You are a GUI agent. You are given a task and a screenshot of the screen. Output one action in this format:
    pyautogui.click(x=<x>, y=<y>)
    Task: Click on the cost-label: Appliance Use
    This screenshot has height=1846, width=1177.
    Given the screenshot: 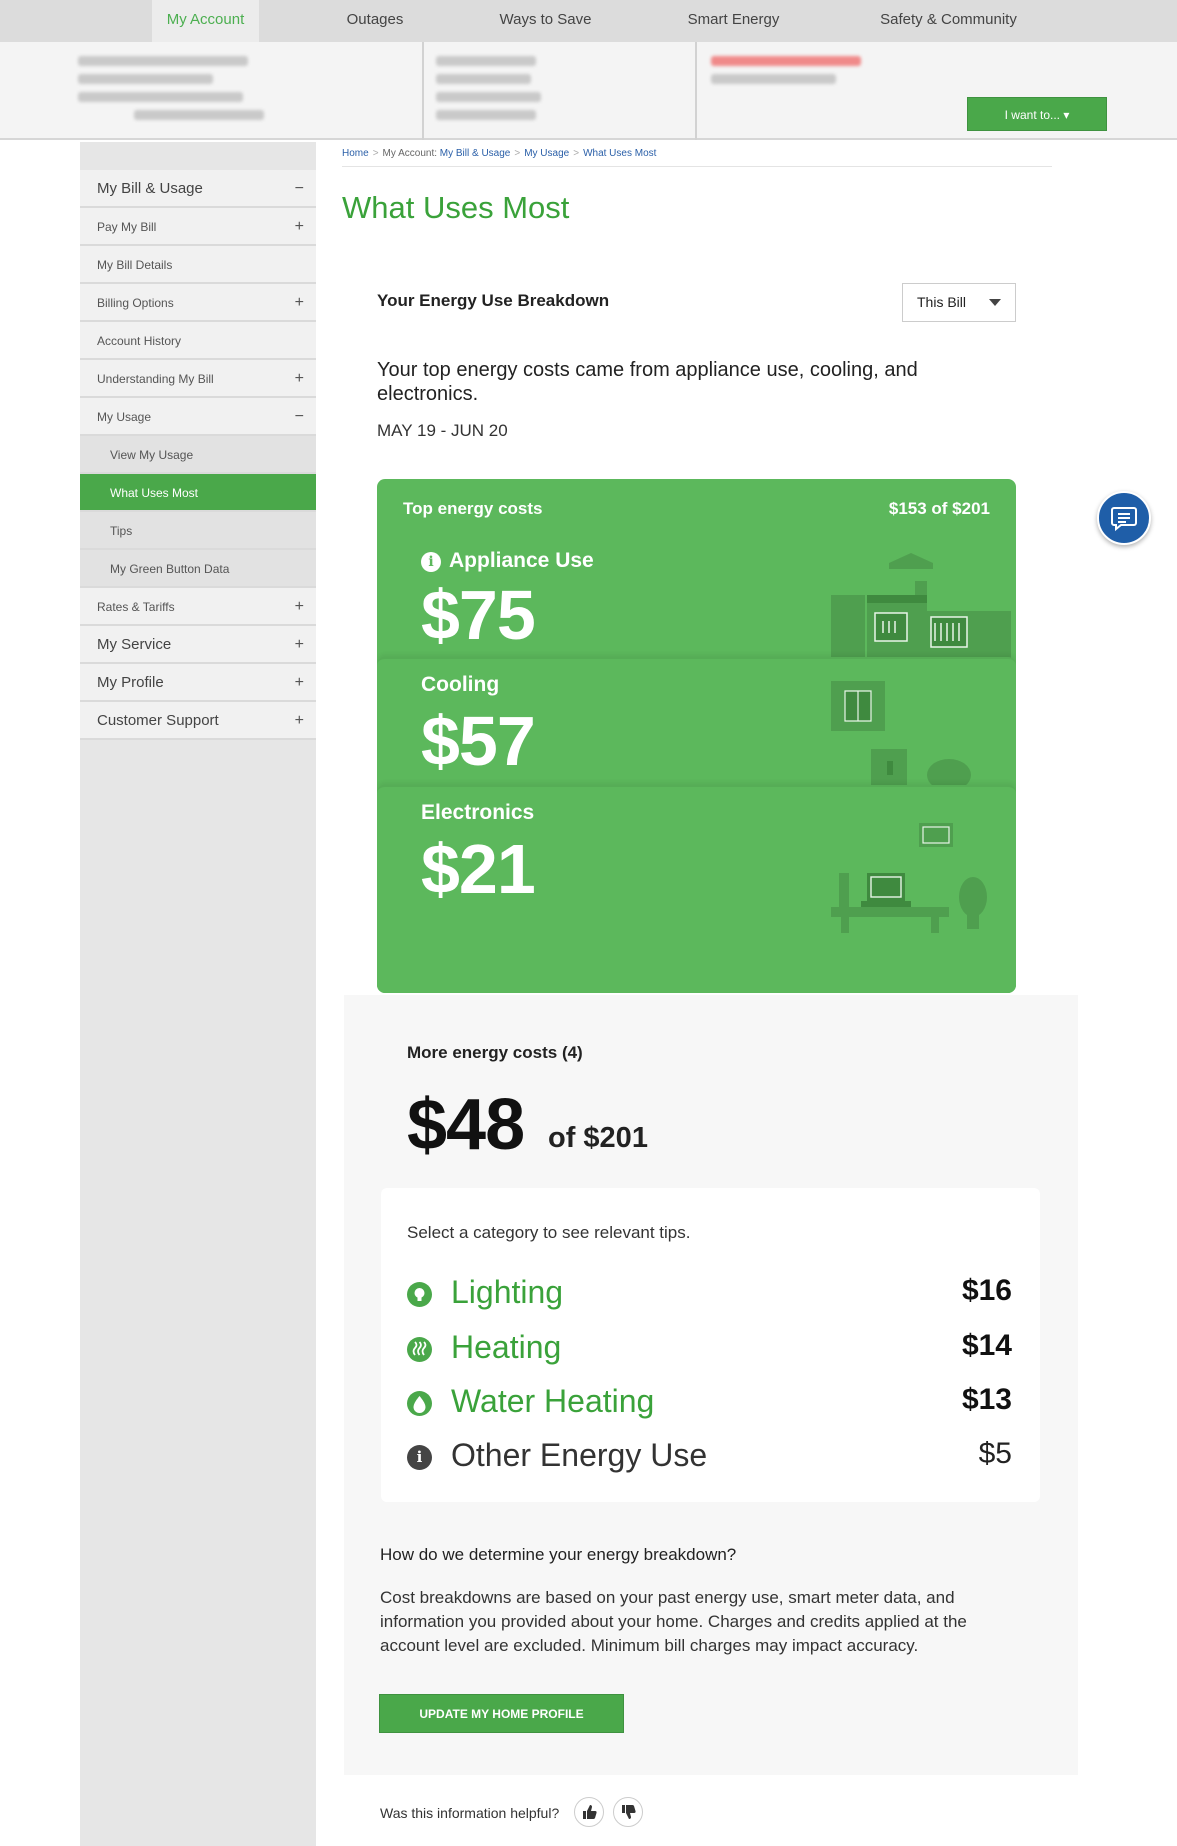 What is the action you would take?
    pyautogui.click(x=521, y=560)
    